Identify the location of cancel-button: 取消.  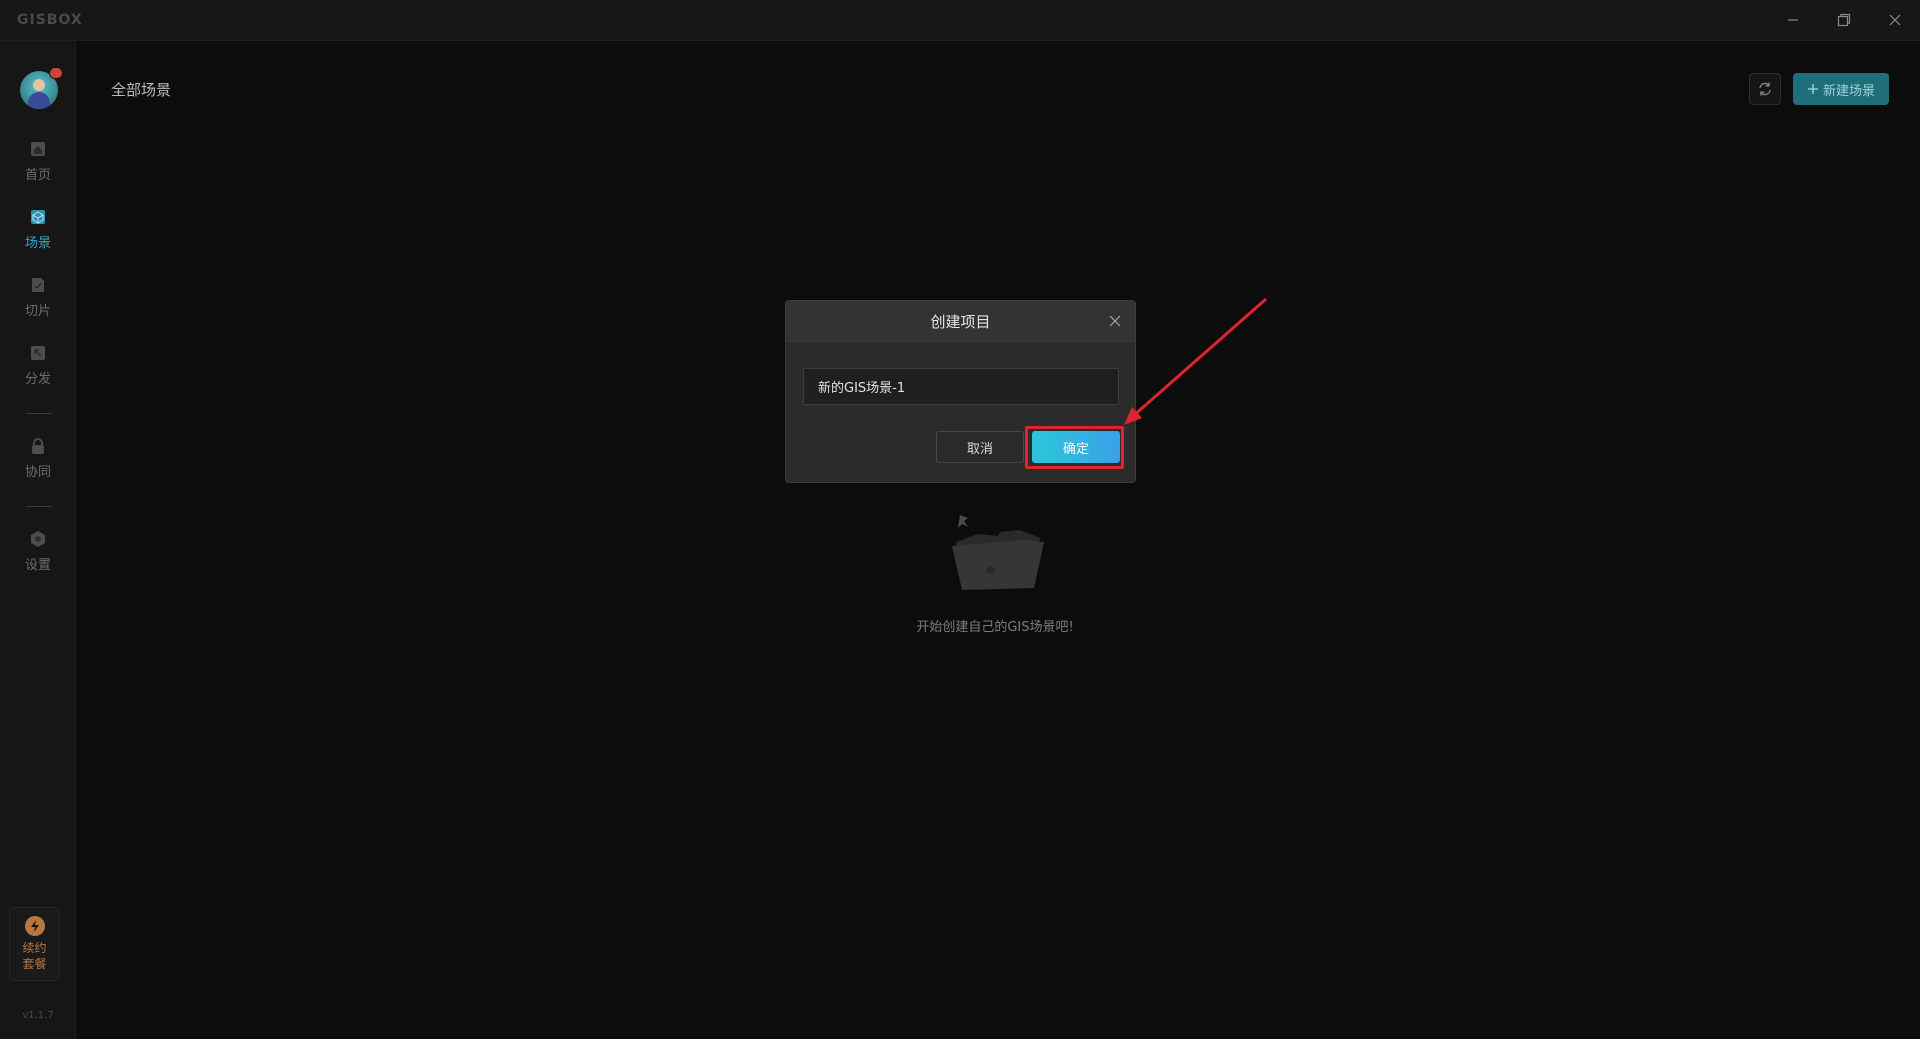
(980, 447).